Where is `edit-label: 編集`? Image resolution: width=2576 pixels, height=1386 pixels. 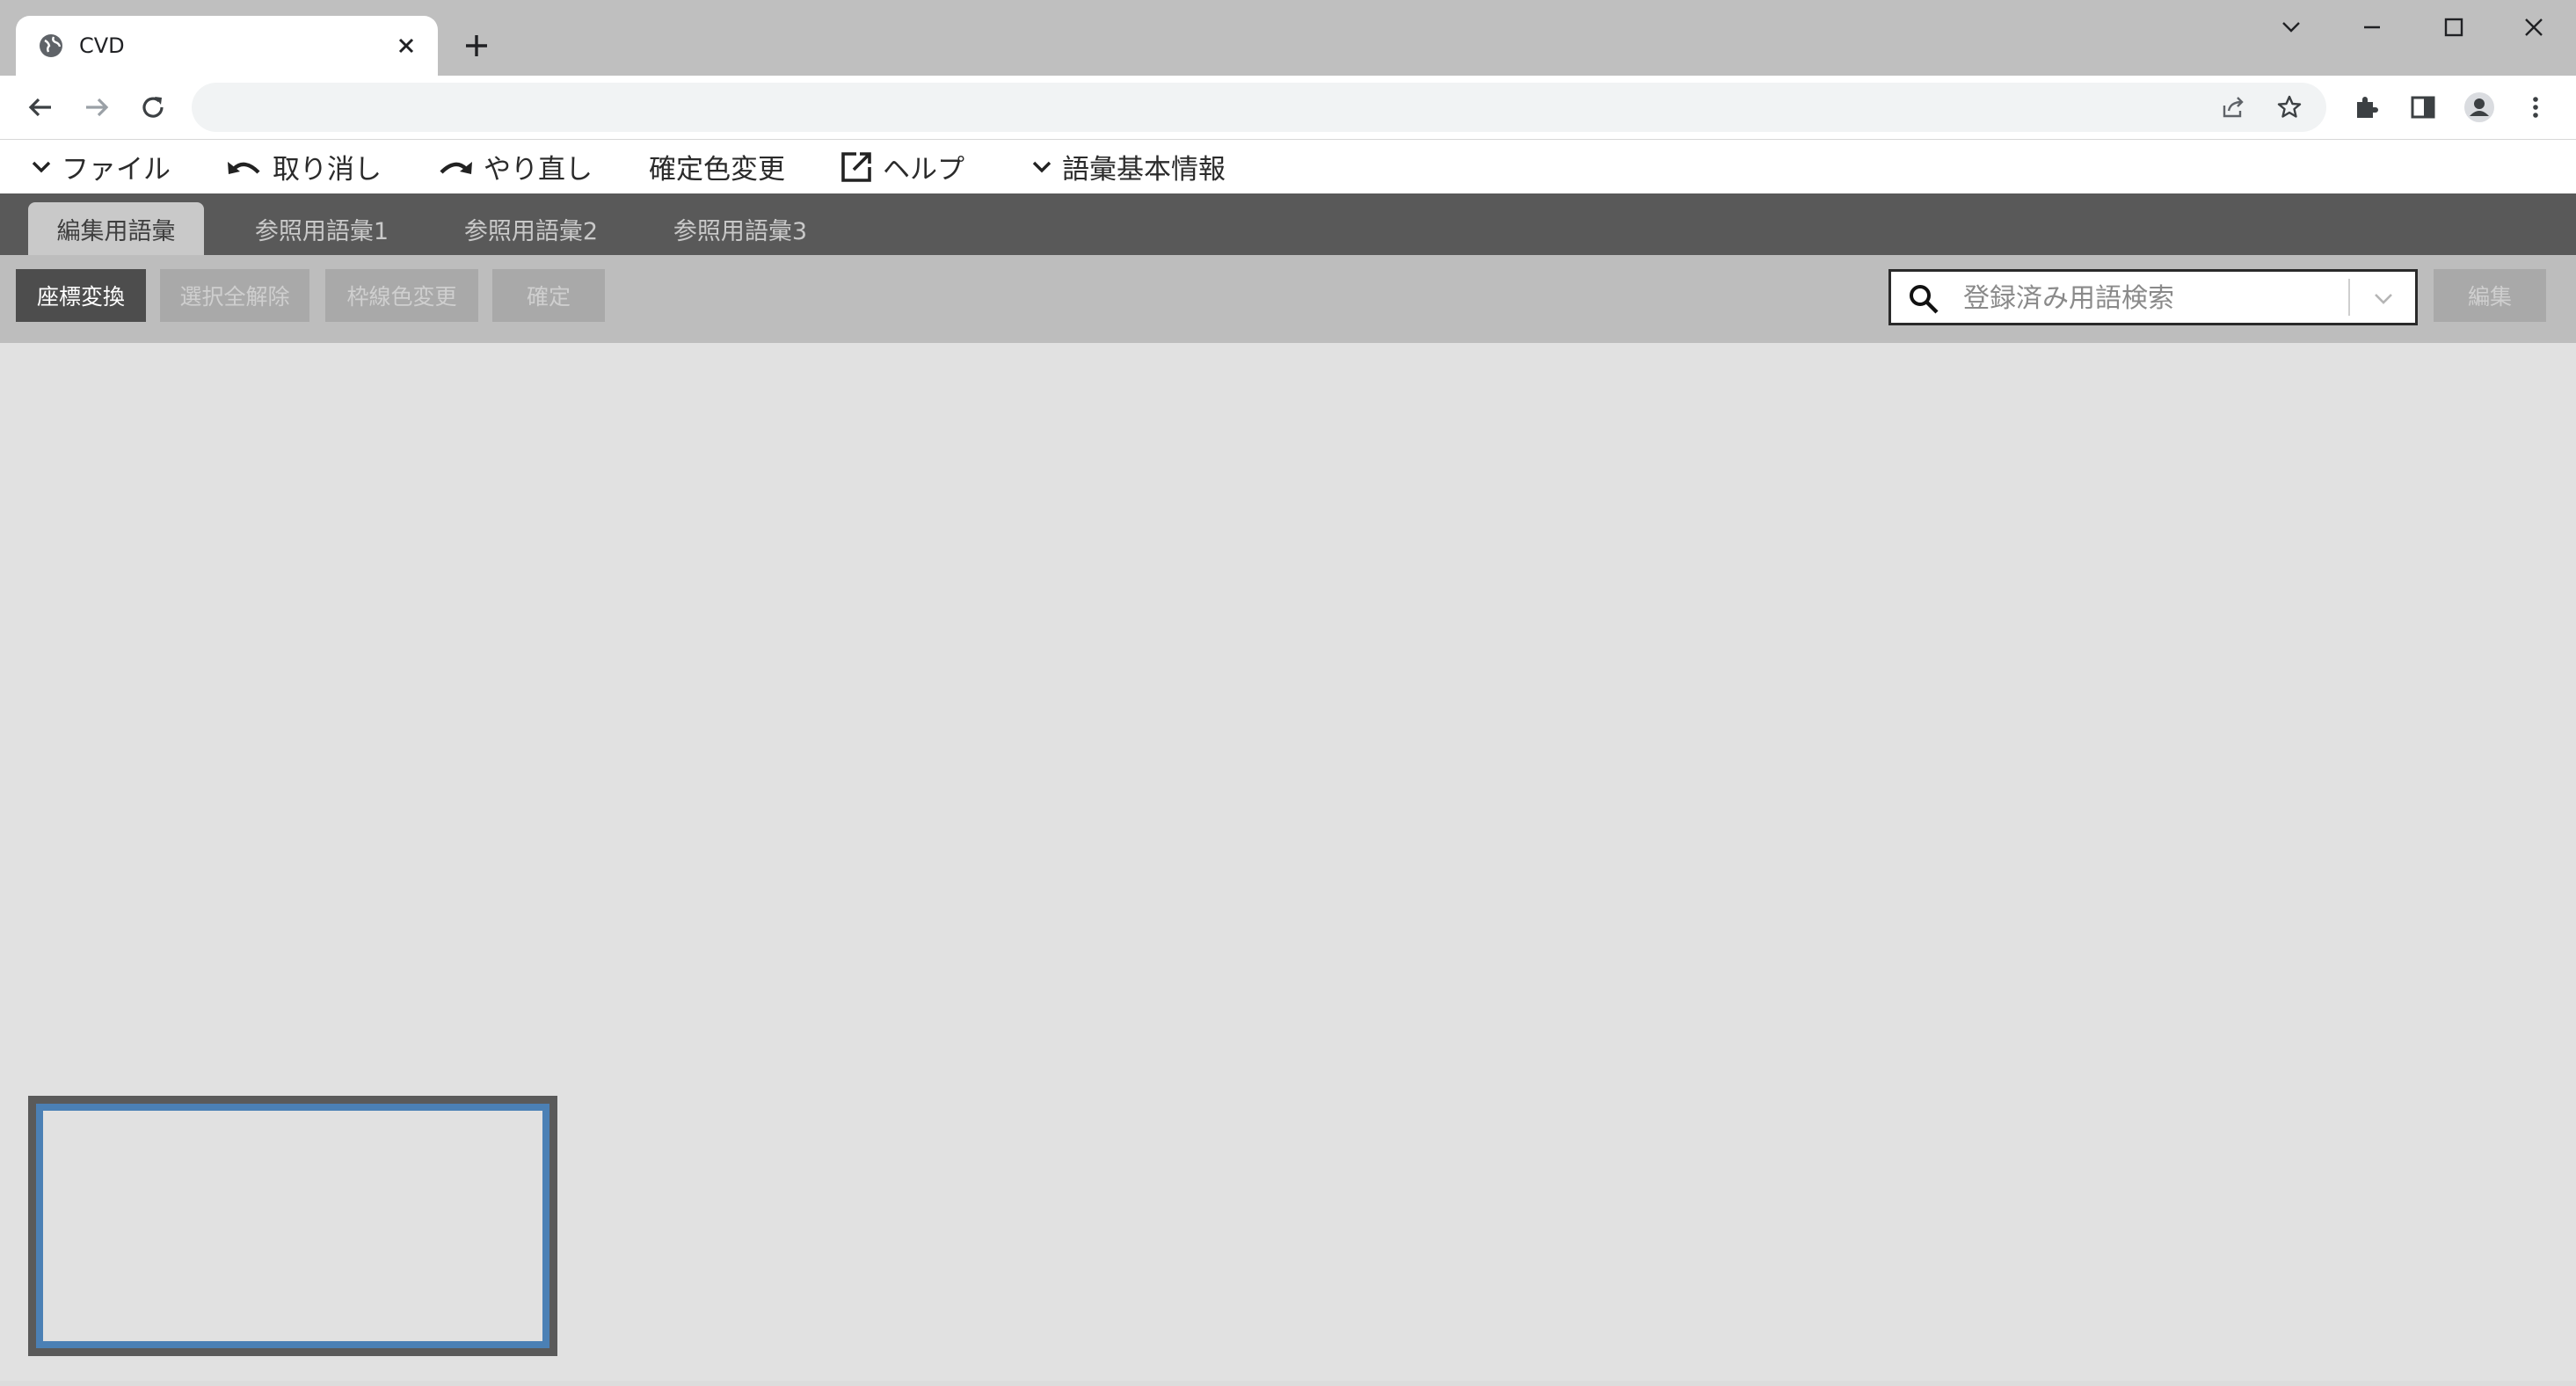 edit-label: 編集 is located at coordinates (2489, 297).